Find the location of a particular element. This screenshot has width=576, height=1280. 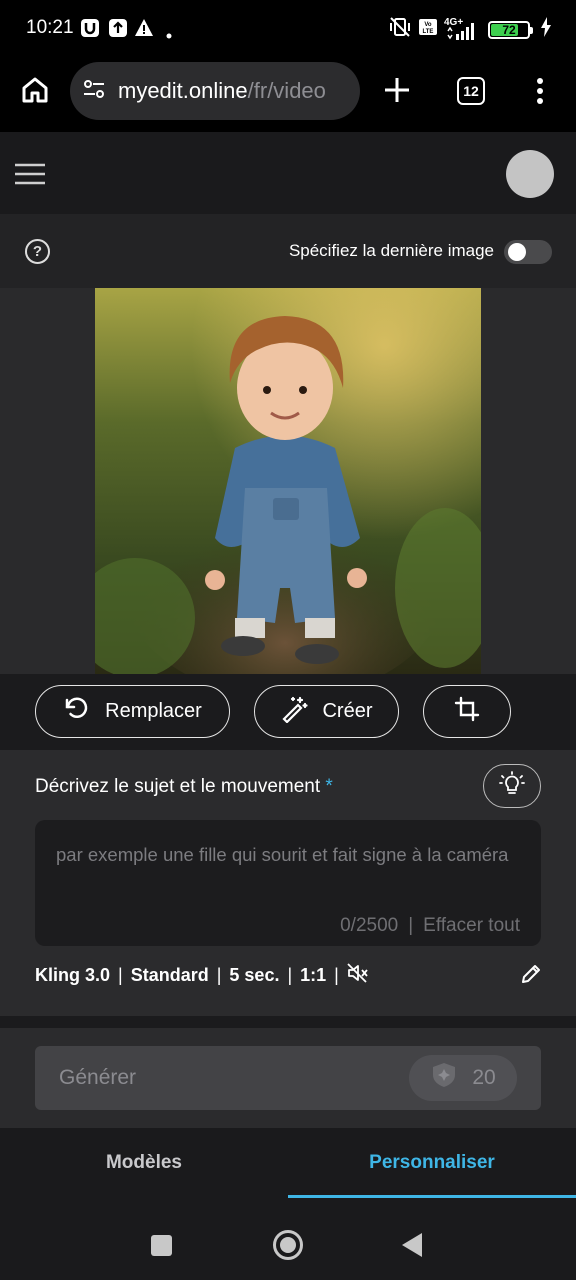

model-name: Kling 3.0 is located at coordinates (73, 975).